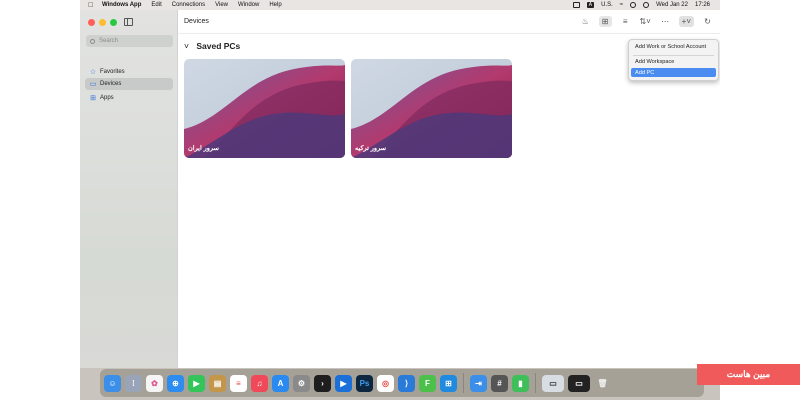 The image size is (800, 400). Describe the element at coordinates (188, 5) in the screenshot. I see `menu-connections: Connections` at that location.